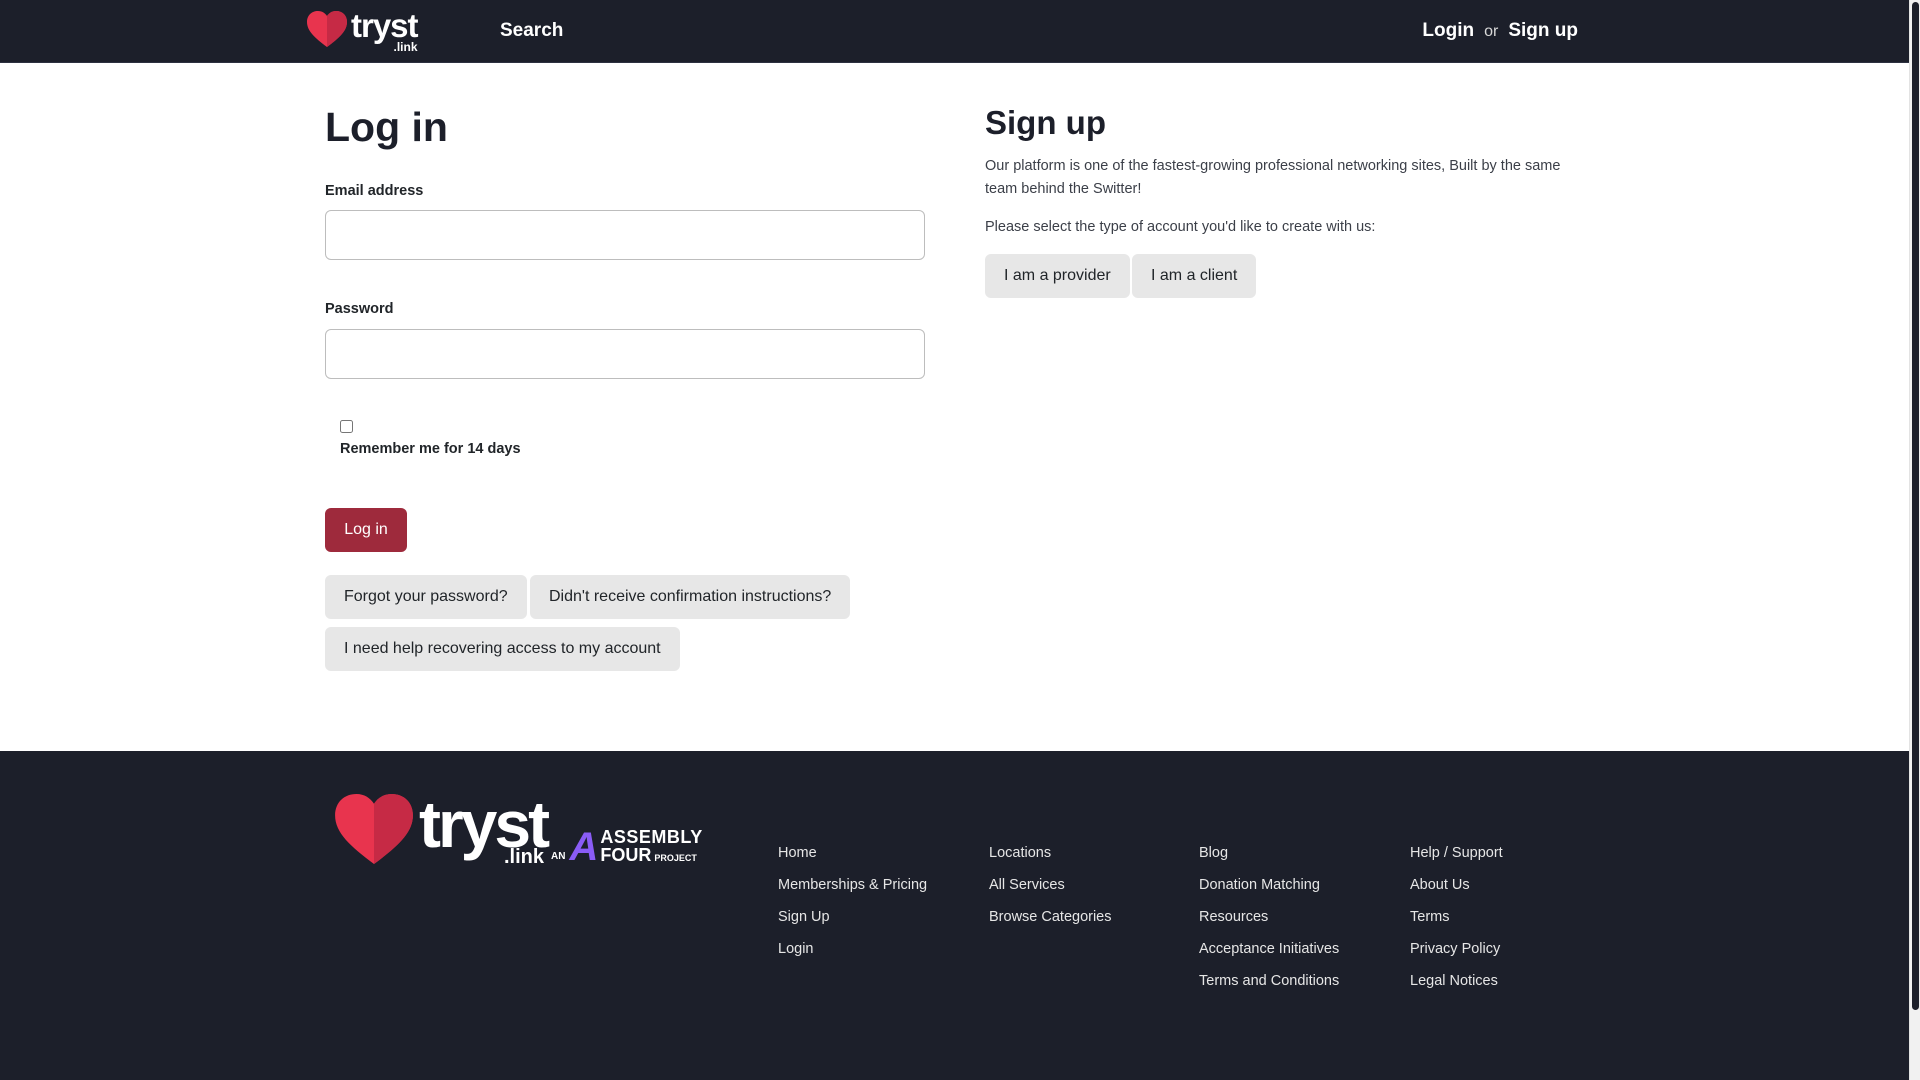 Image resolution: width=1920 pixels, height=1080 pixels. Describe the element at coordinates (1194, 276) in the screenshot. I see `client-account-button: I am a client` at that location.